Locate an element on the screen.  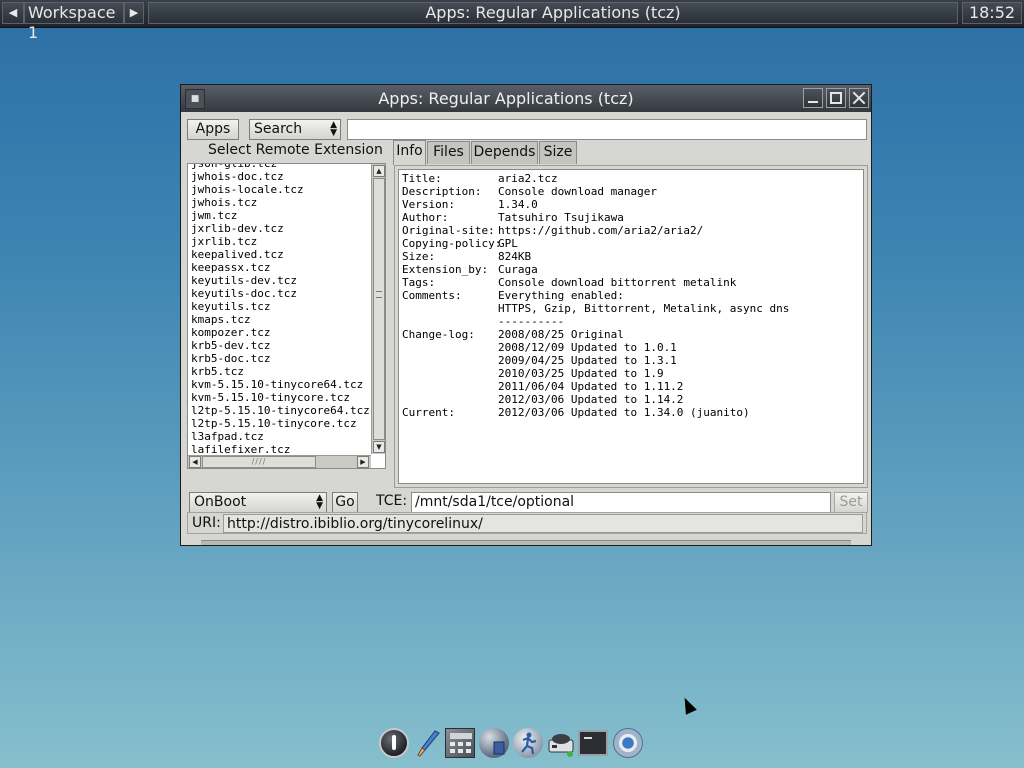
info-row: 2010/03/25 Updated to 1.9 is located at coordinates (632, 373).